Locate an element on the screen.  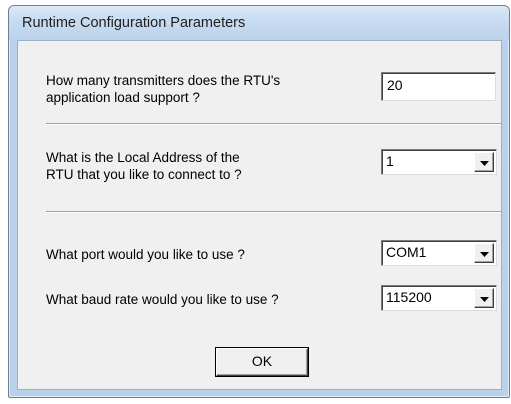
transmitters-input: 20 is located at coordinates (438, 86).